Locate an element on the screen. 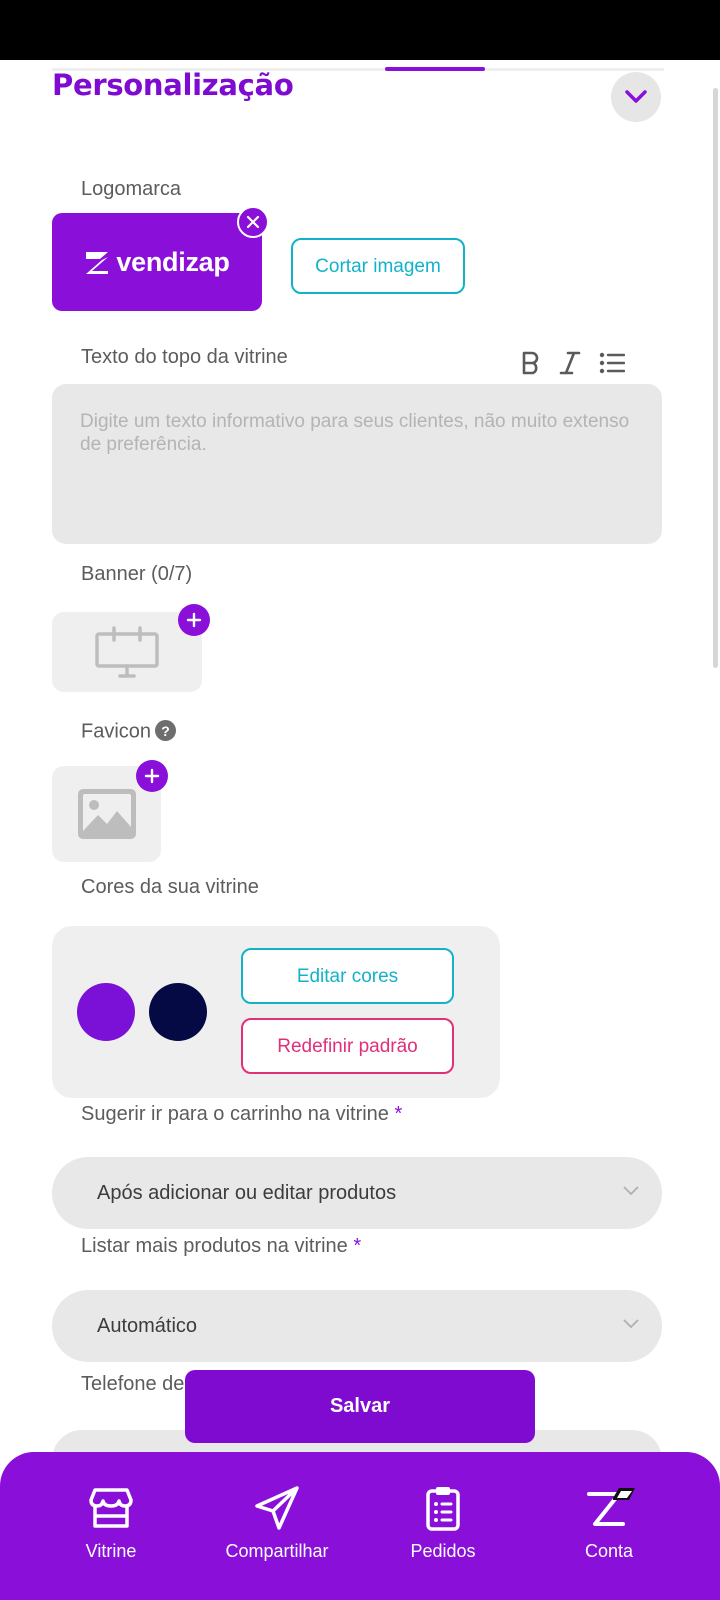 This screenshot has height=1600, width=720. top-text-label: Texto do topo da vitrine is located at coordinates (184, 357).